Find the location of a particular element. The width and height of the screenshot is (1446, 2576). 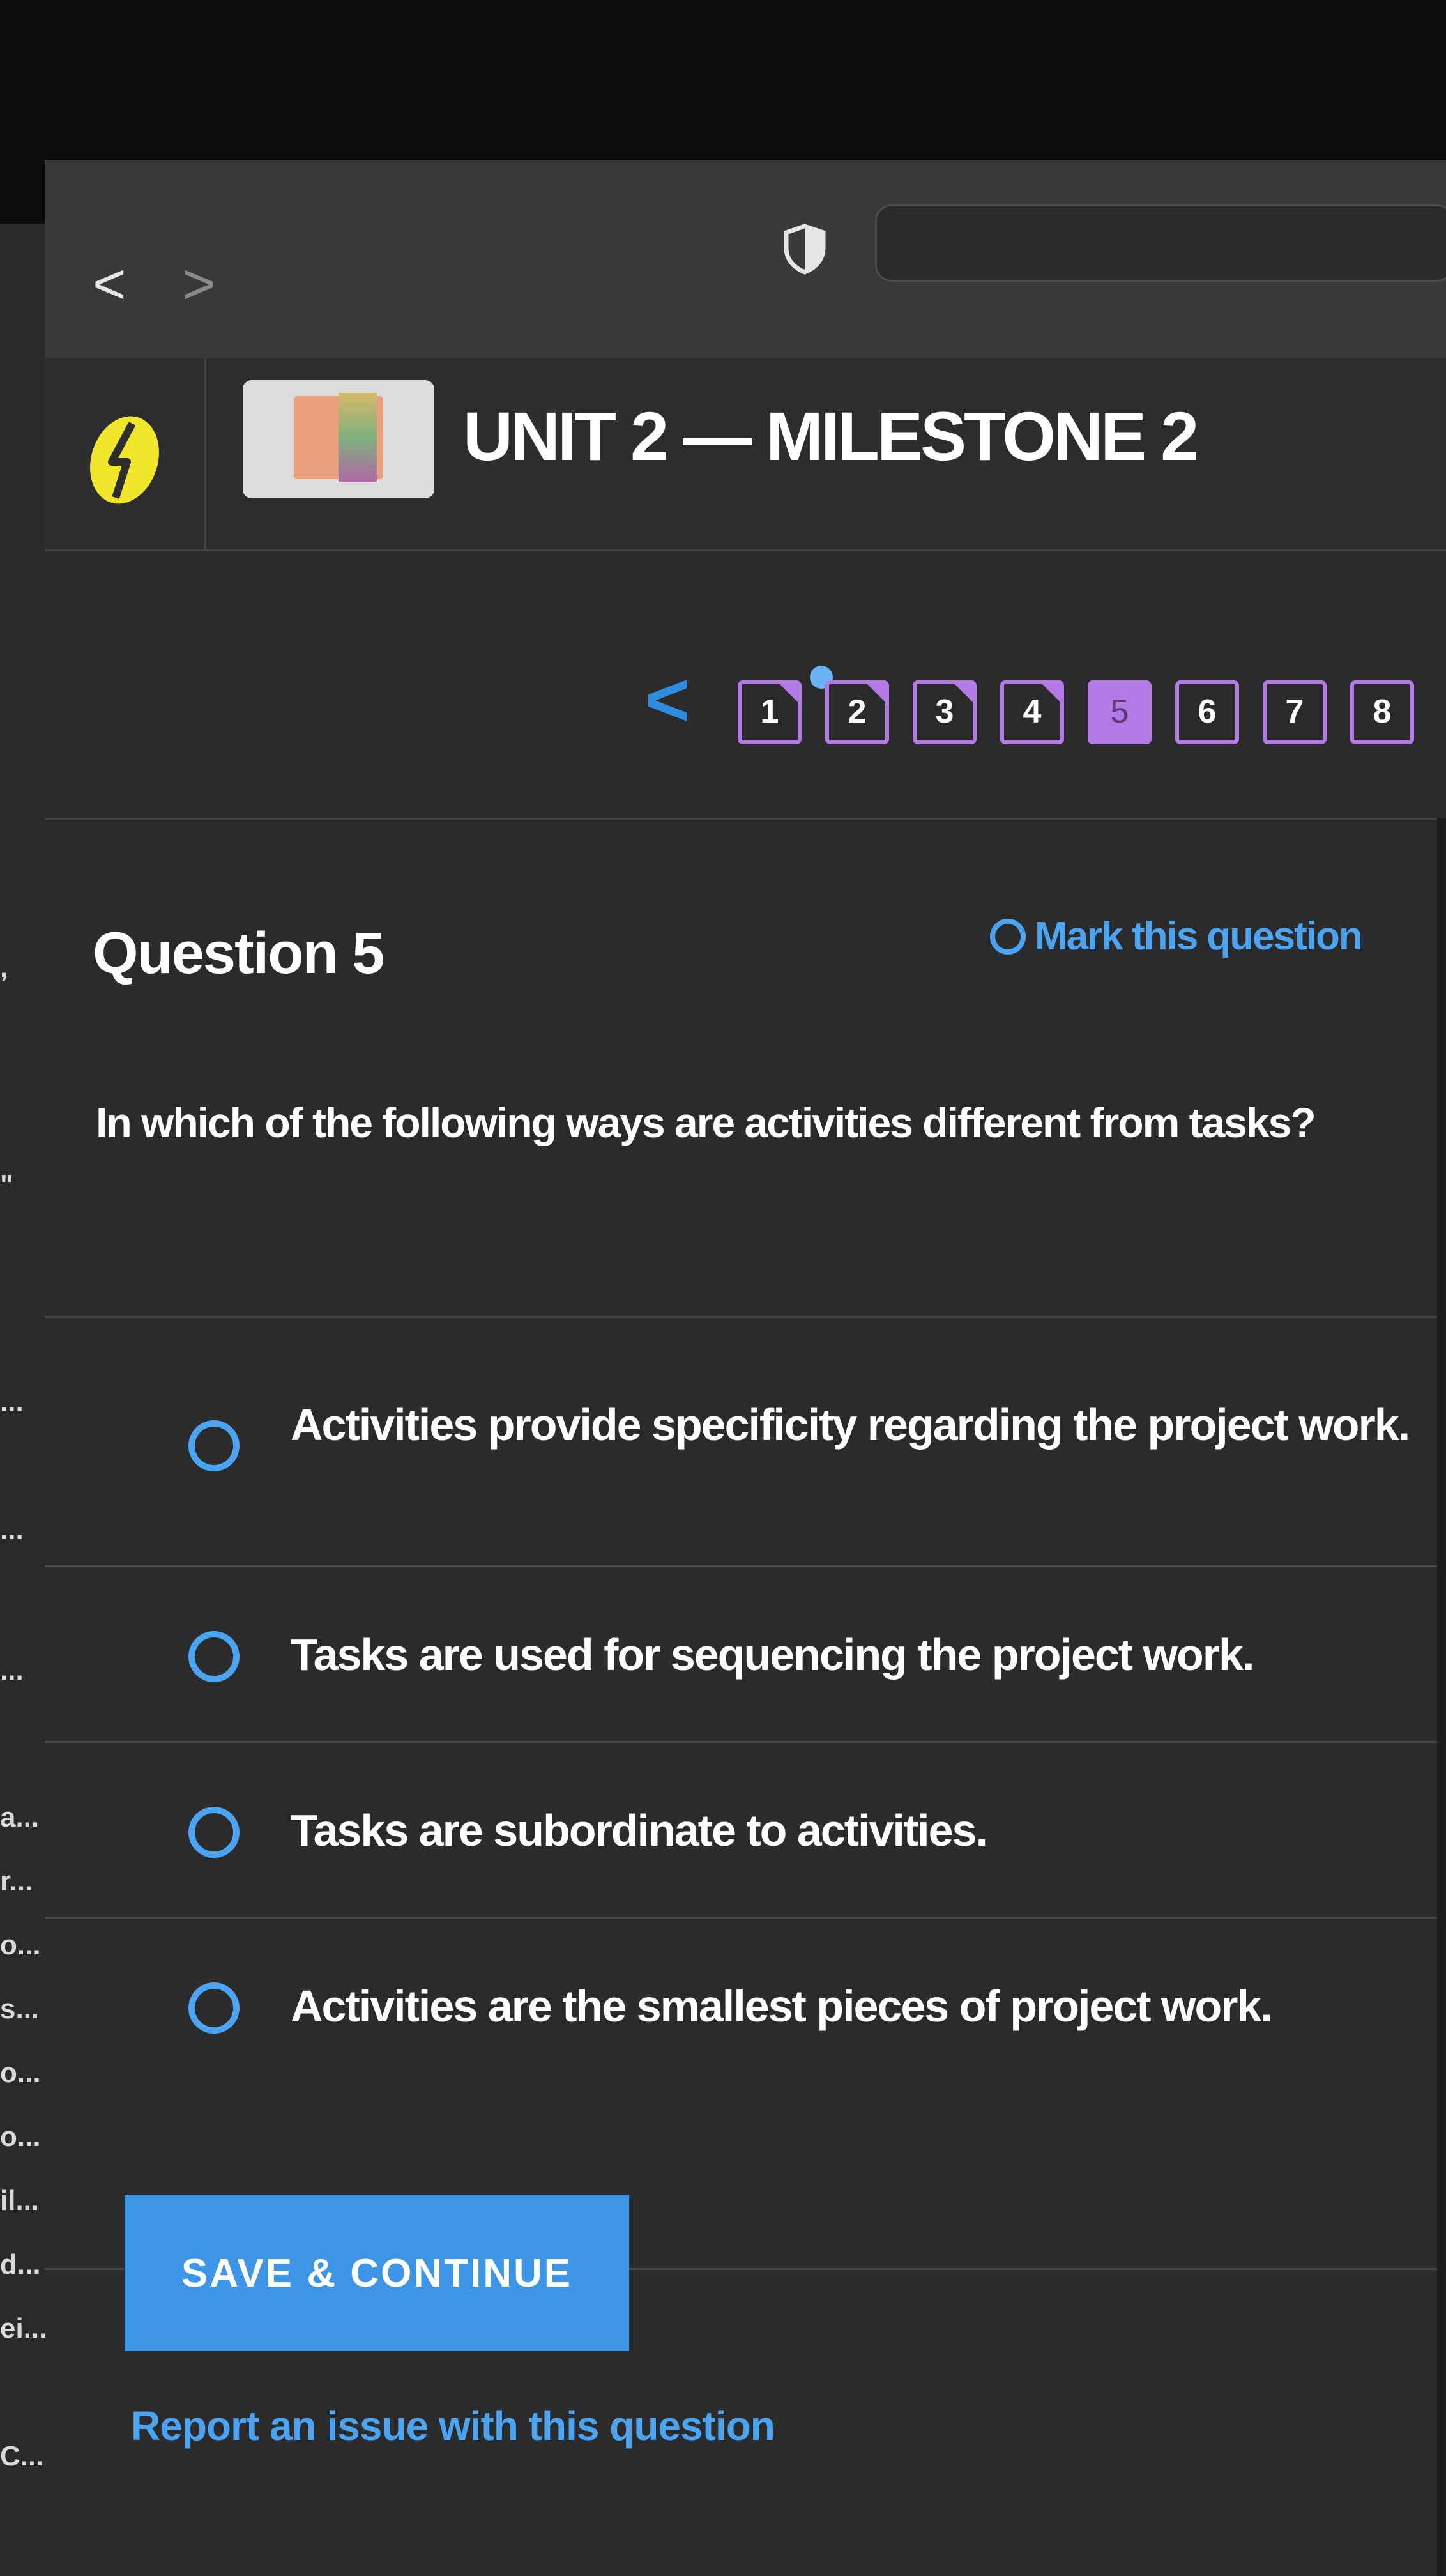

question-nav-label: 8 is located at coordinates (1382, 711).